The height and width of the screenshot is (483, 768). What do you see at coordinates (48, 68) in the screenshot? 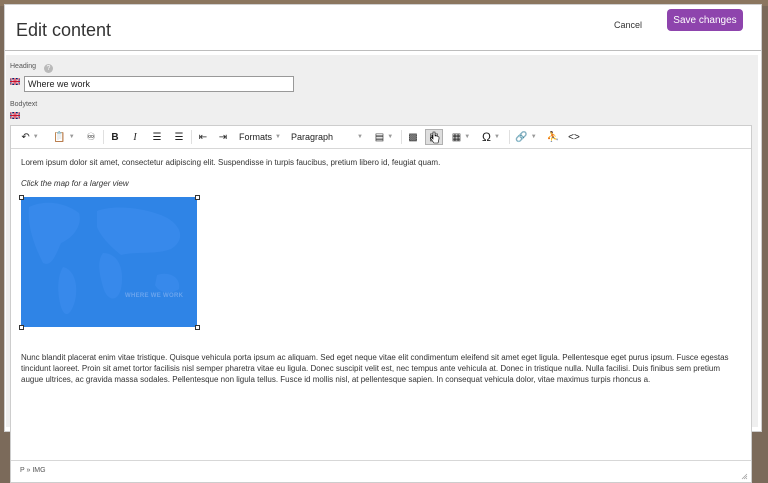
I see `help-icon: ?` at bounding box center [48, 68].